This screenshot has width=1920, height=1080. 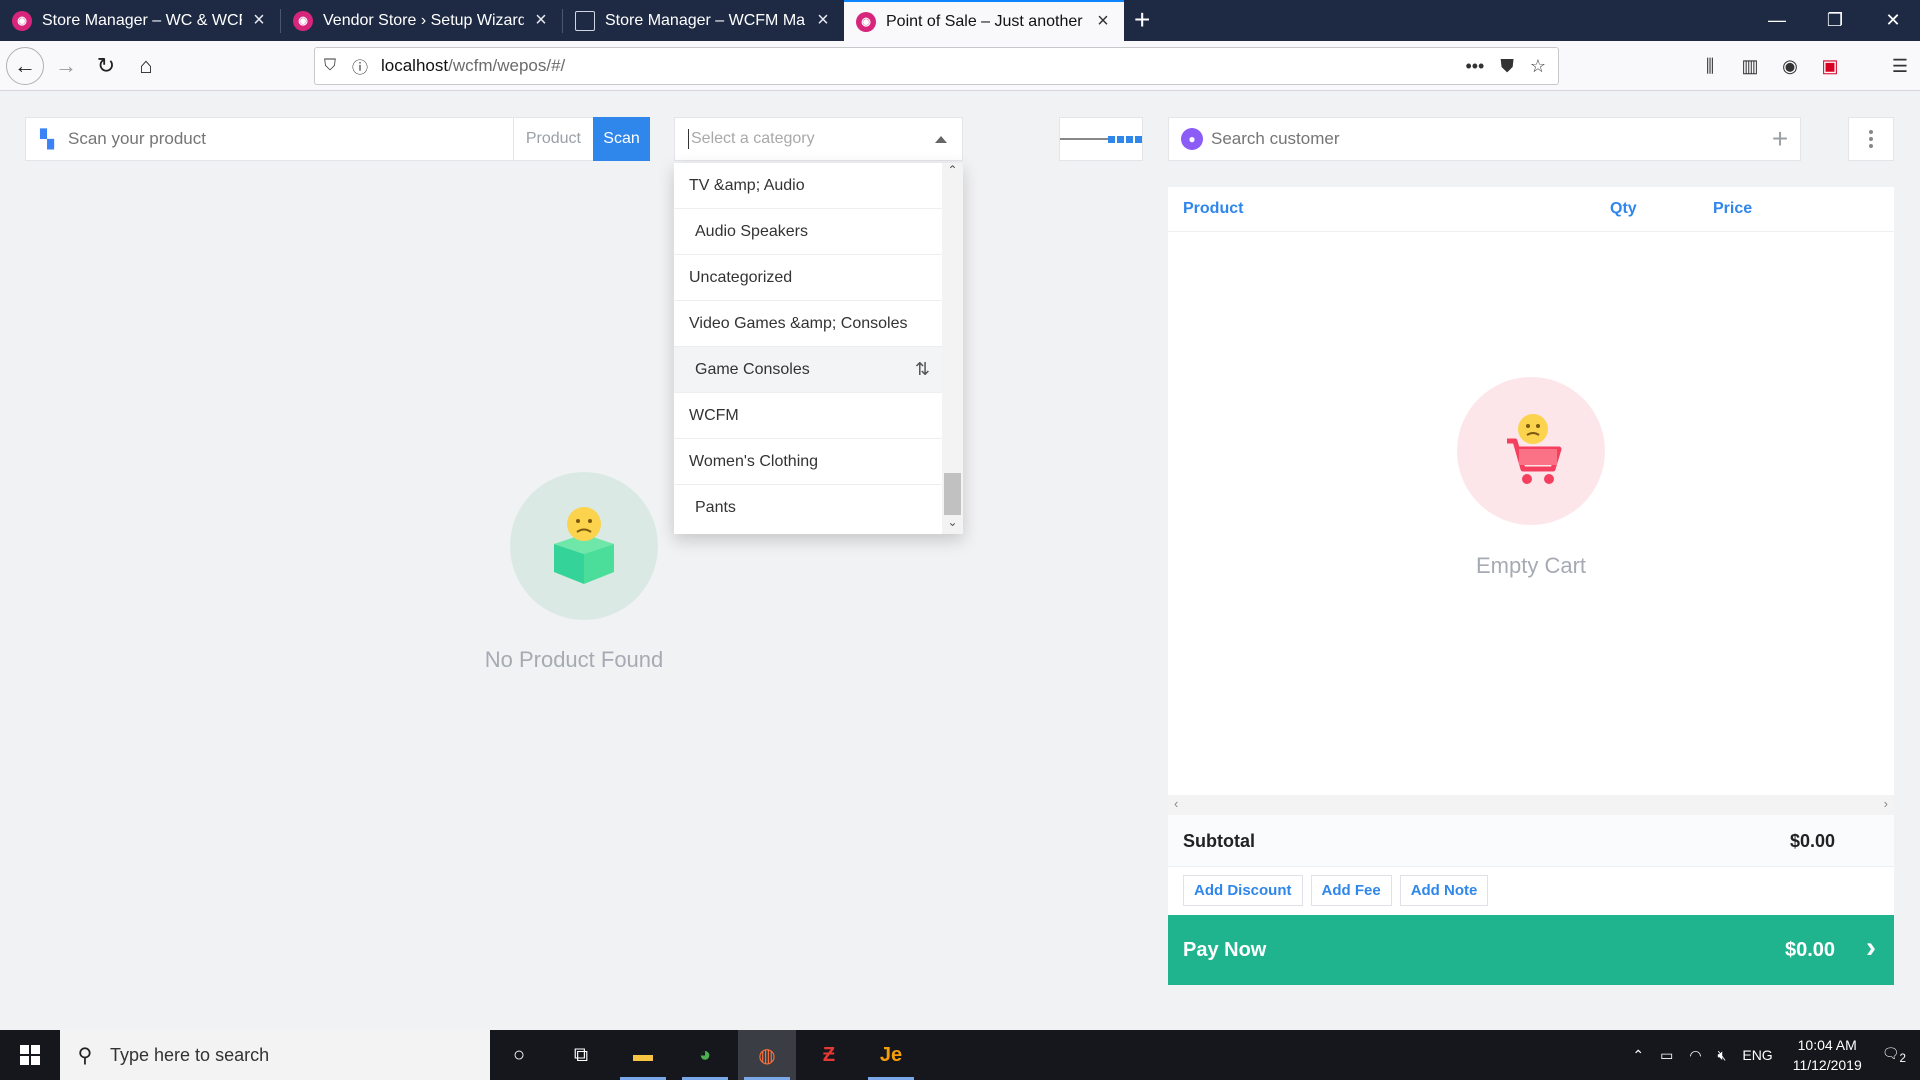 I want to click on back-arrow-icon: ←, so click(x=25, y=66).